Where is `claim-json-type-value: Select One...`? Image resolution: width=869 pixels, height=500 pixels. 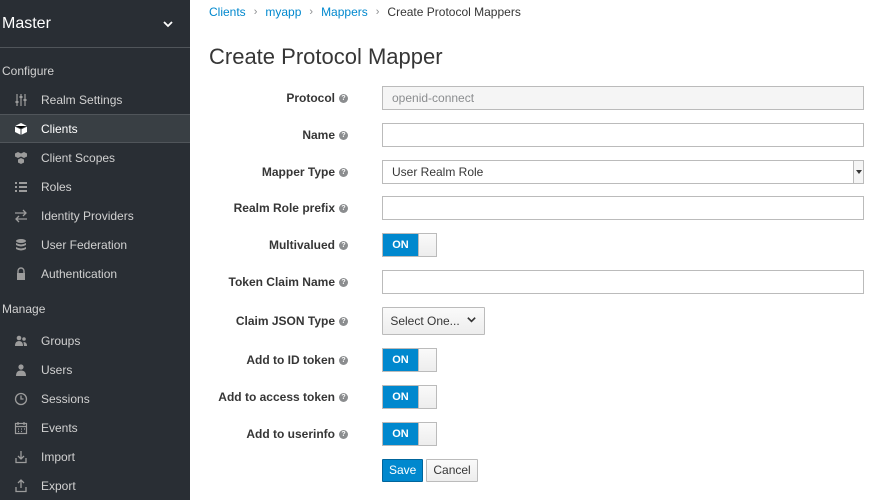
claim-json-type-value: Select One... is located at coordinates (425, 321).